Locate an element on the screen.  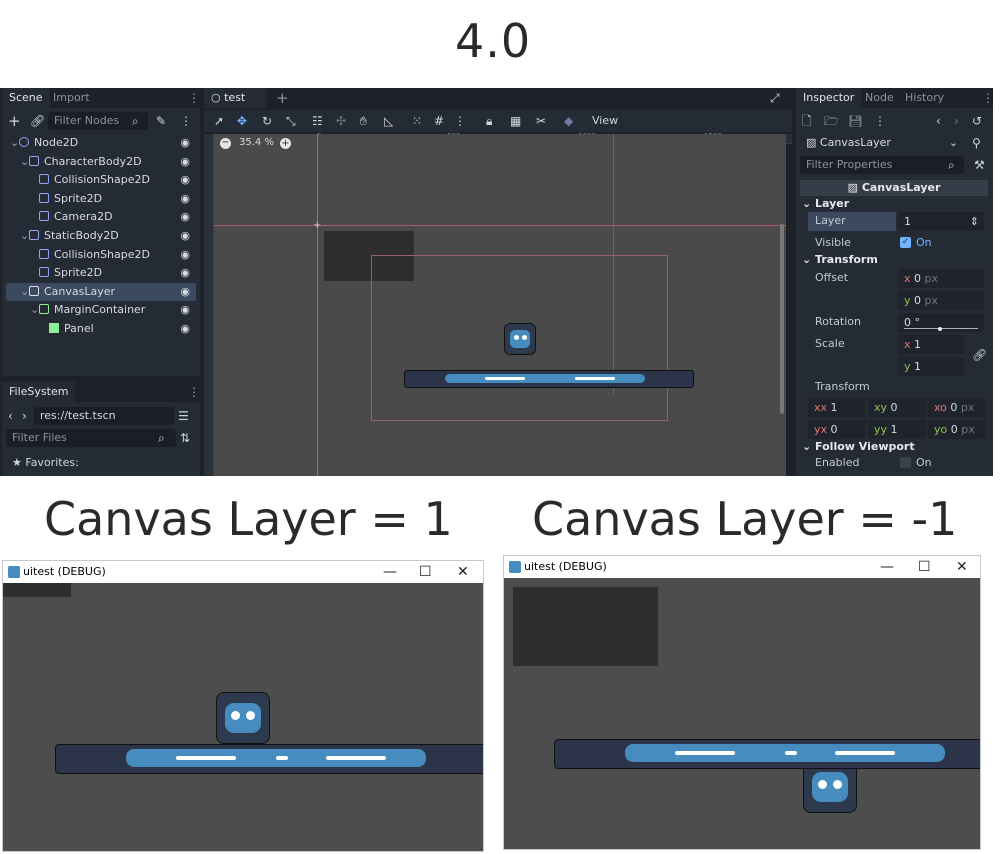
grid-snap-icon: # is located at coordinates (439, 121).